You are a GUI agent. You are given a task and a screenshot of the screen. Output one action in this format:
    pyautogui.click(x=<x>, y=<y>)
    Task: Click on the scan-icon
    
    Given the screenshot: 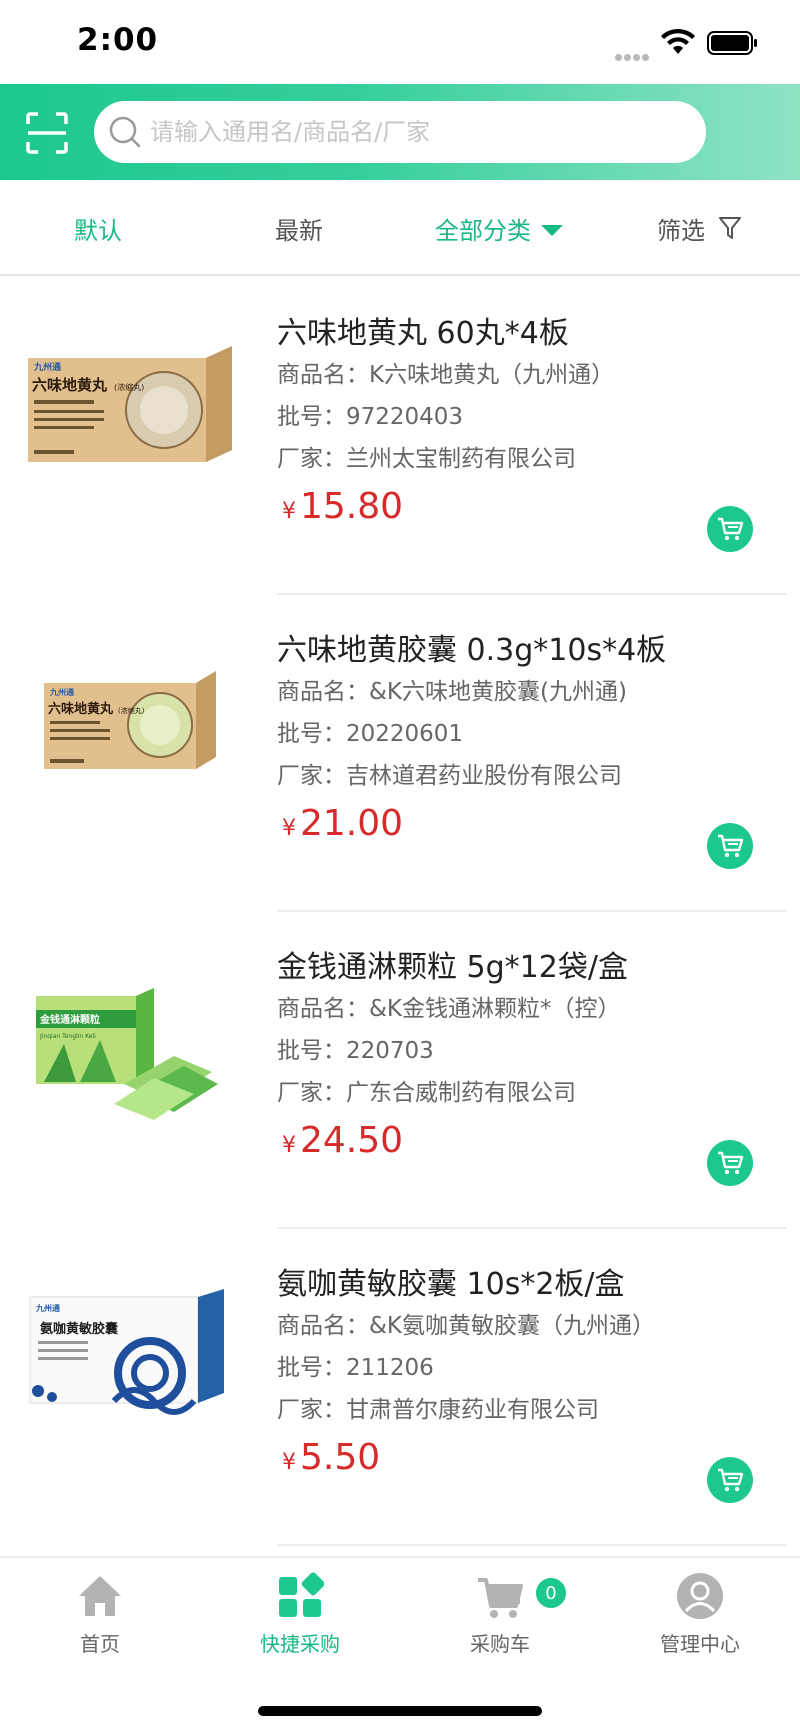 What is the action you would take?
    pyautogui.click(x=47, y=133)
    